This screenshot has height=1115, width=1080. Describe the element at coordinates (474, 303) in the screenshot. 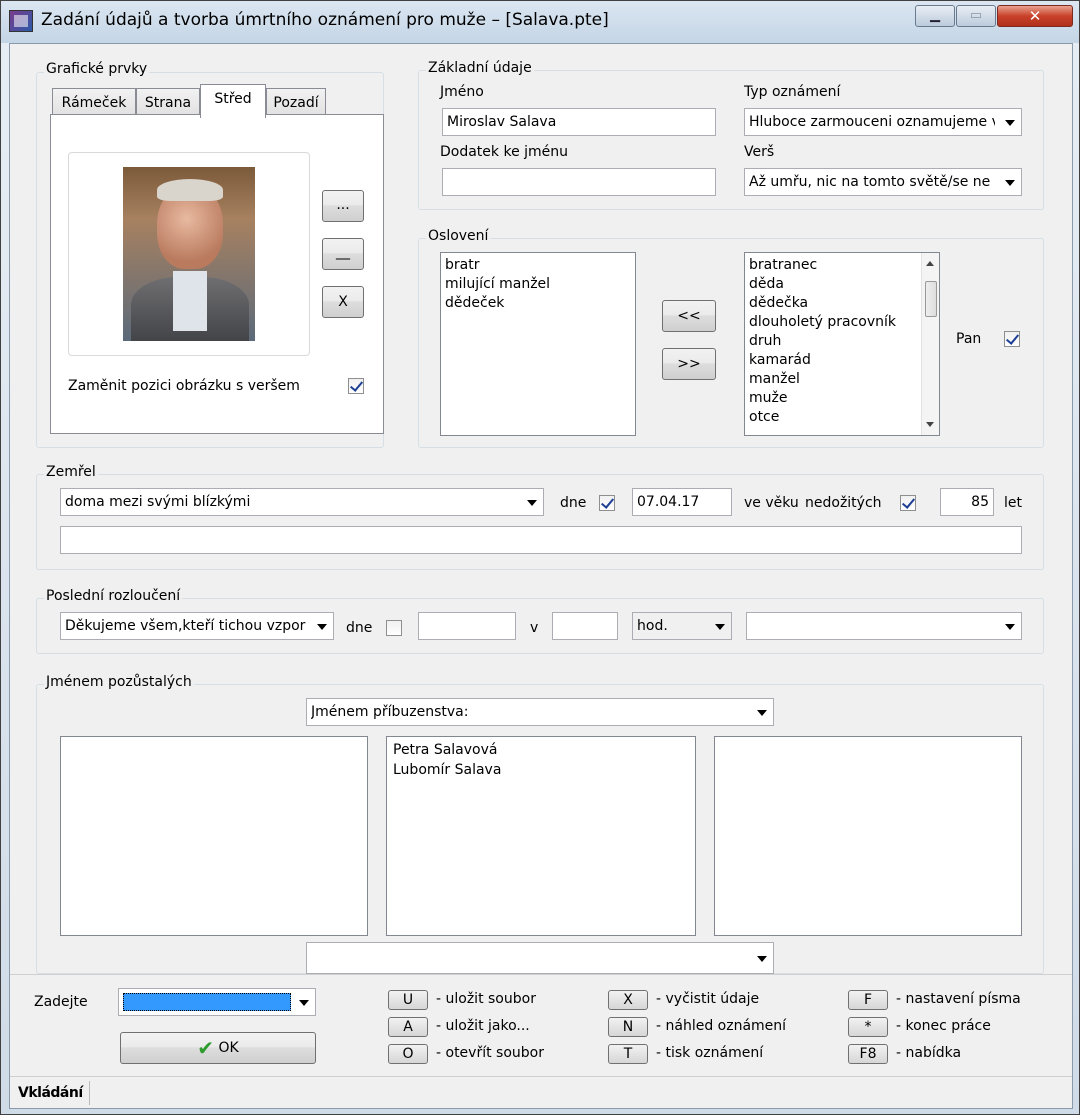

I see `list-item: dědeček` at that location.